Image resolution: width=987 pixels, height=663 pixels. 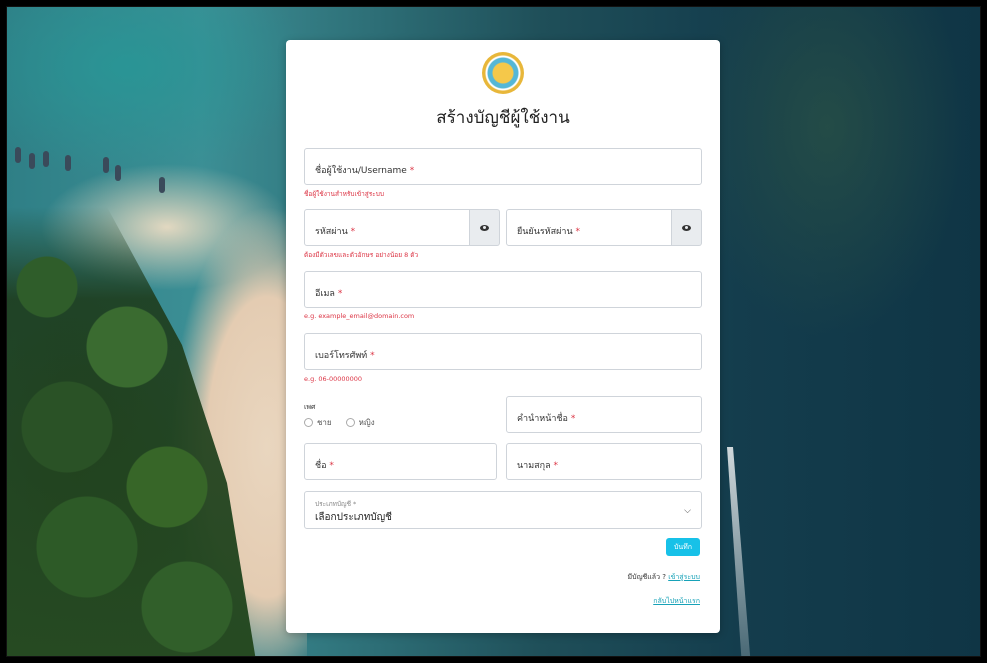 I want to click on radio-male, so click(x=308, y=422).